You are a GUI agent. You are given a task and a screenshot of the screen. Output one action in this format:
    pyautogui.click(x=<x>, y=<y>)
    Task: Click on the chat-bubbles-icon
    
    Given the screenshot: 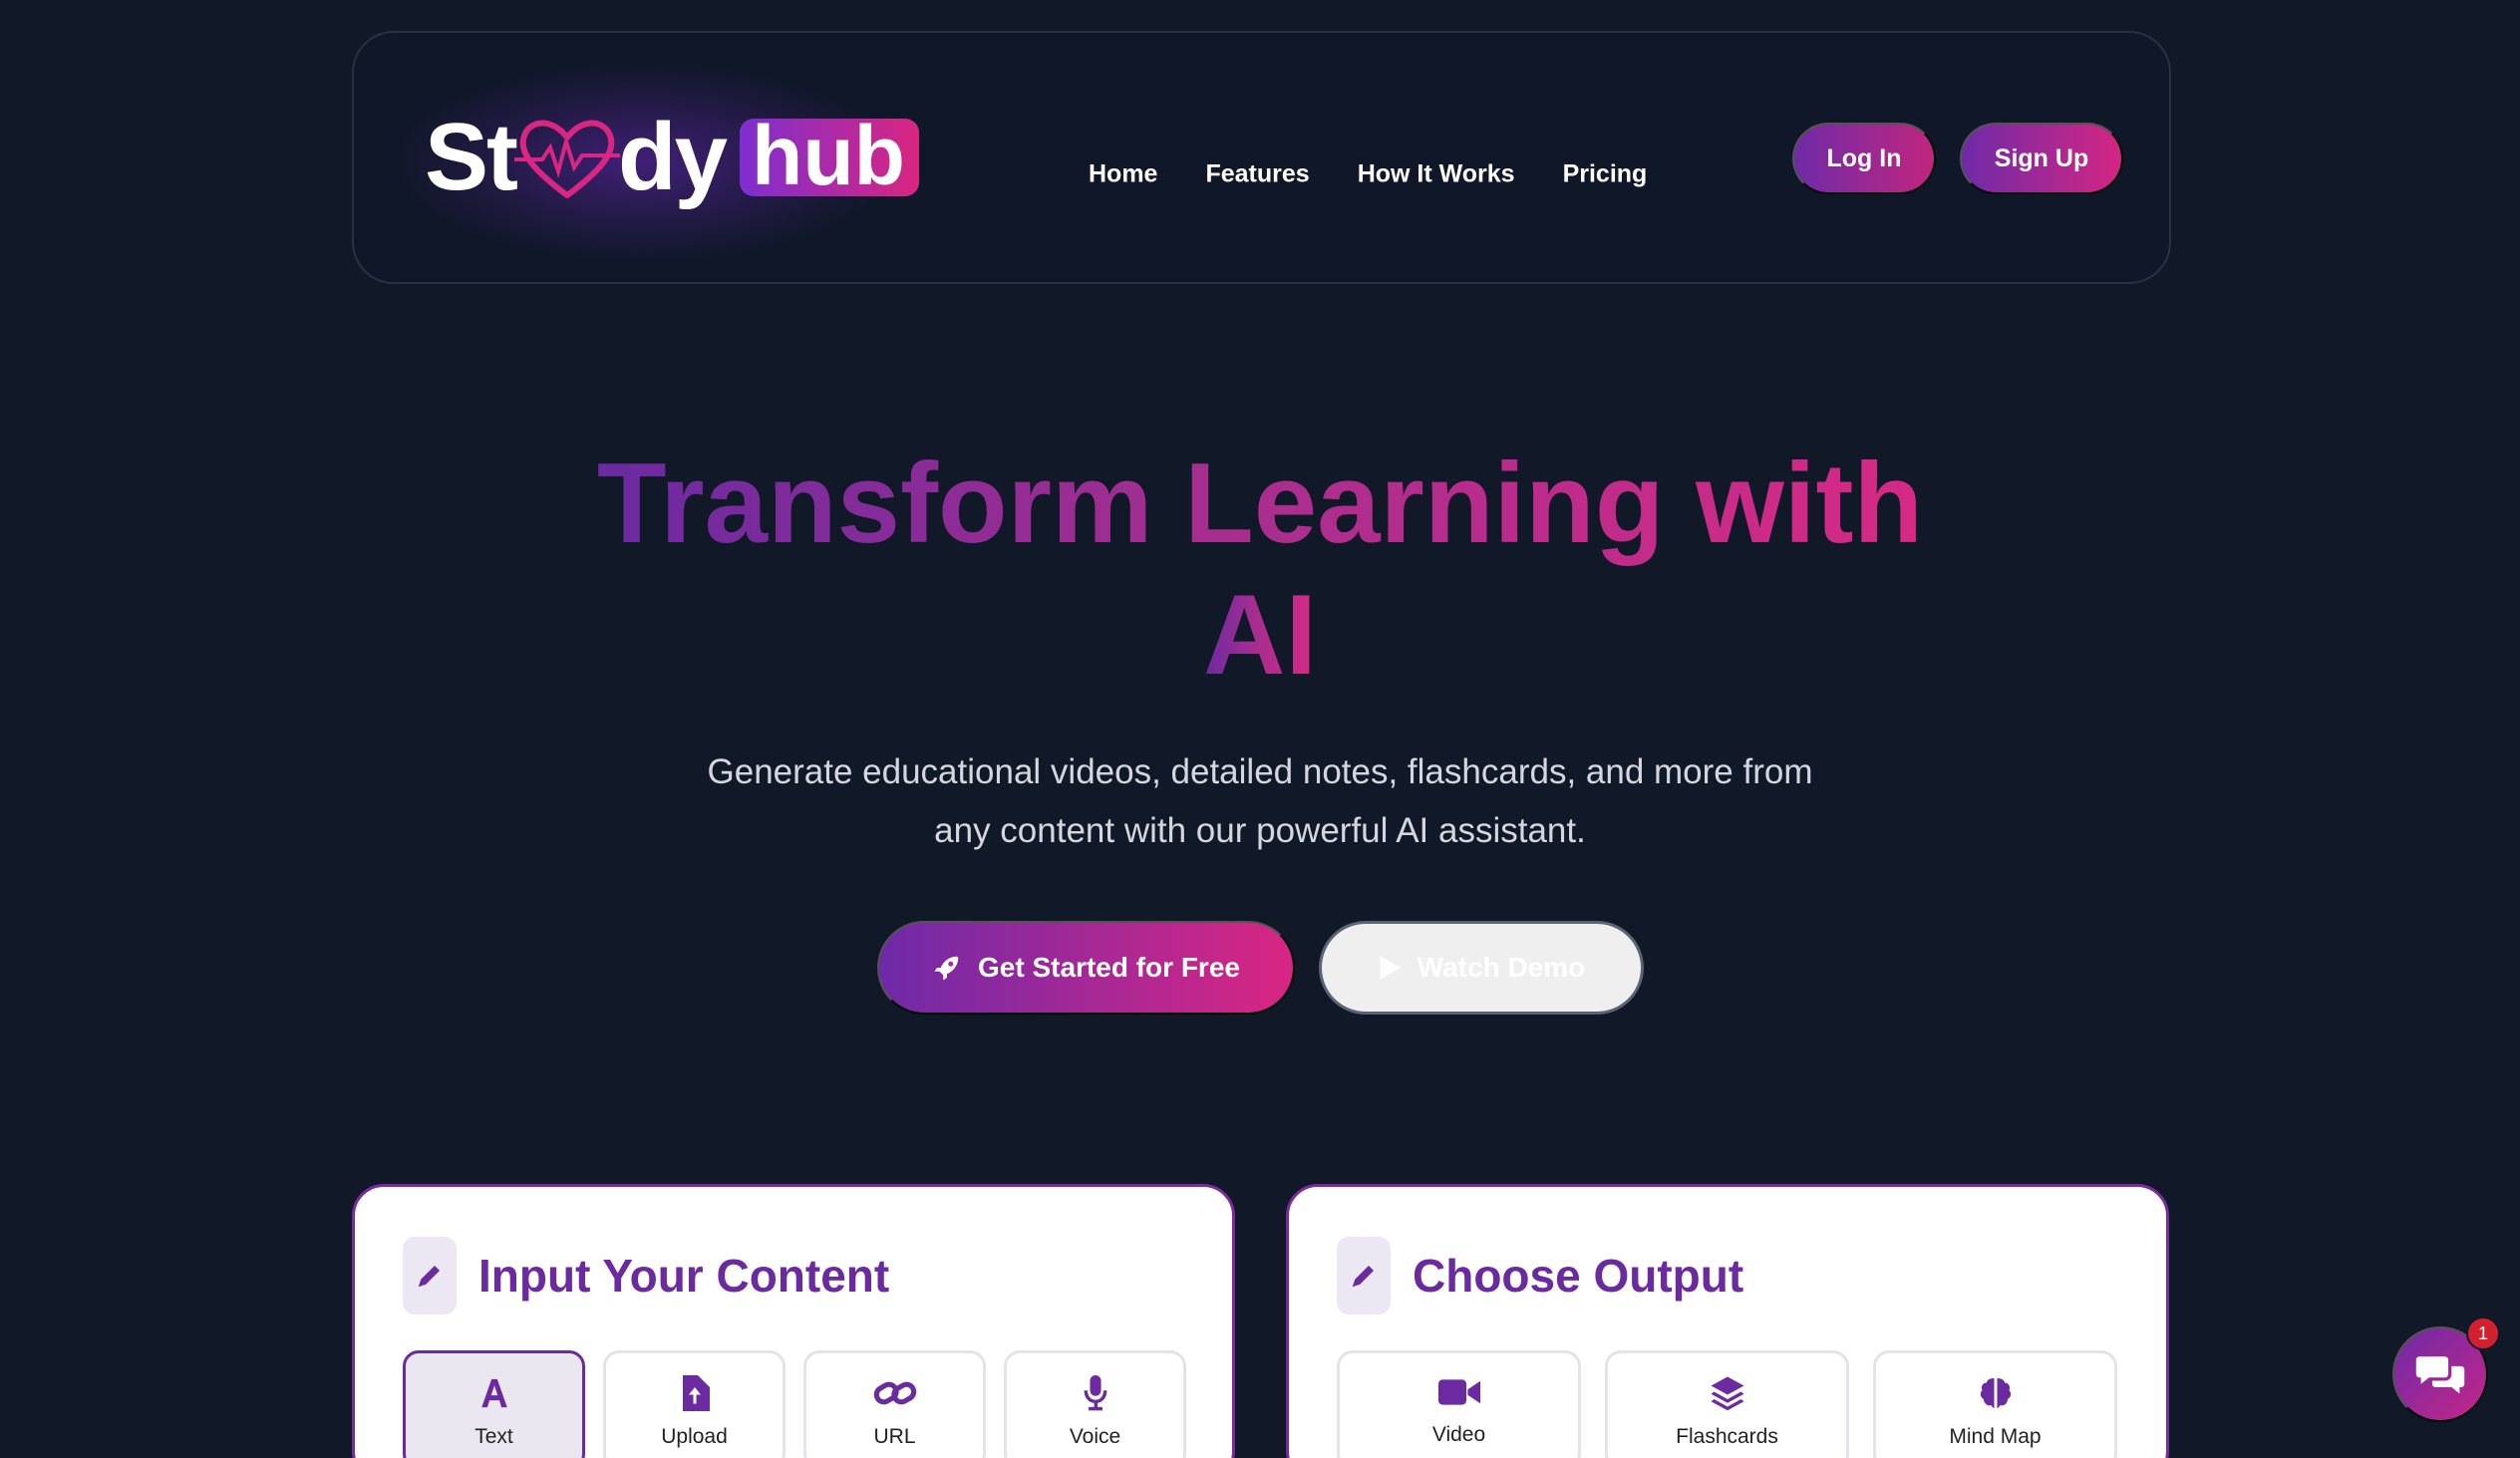 What is the action you would take?
    pyautogui.click(x=2440, y=1375)
    